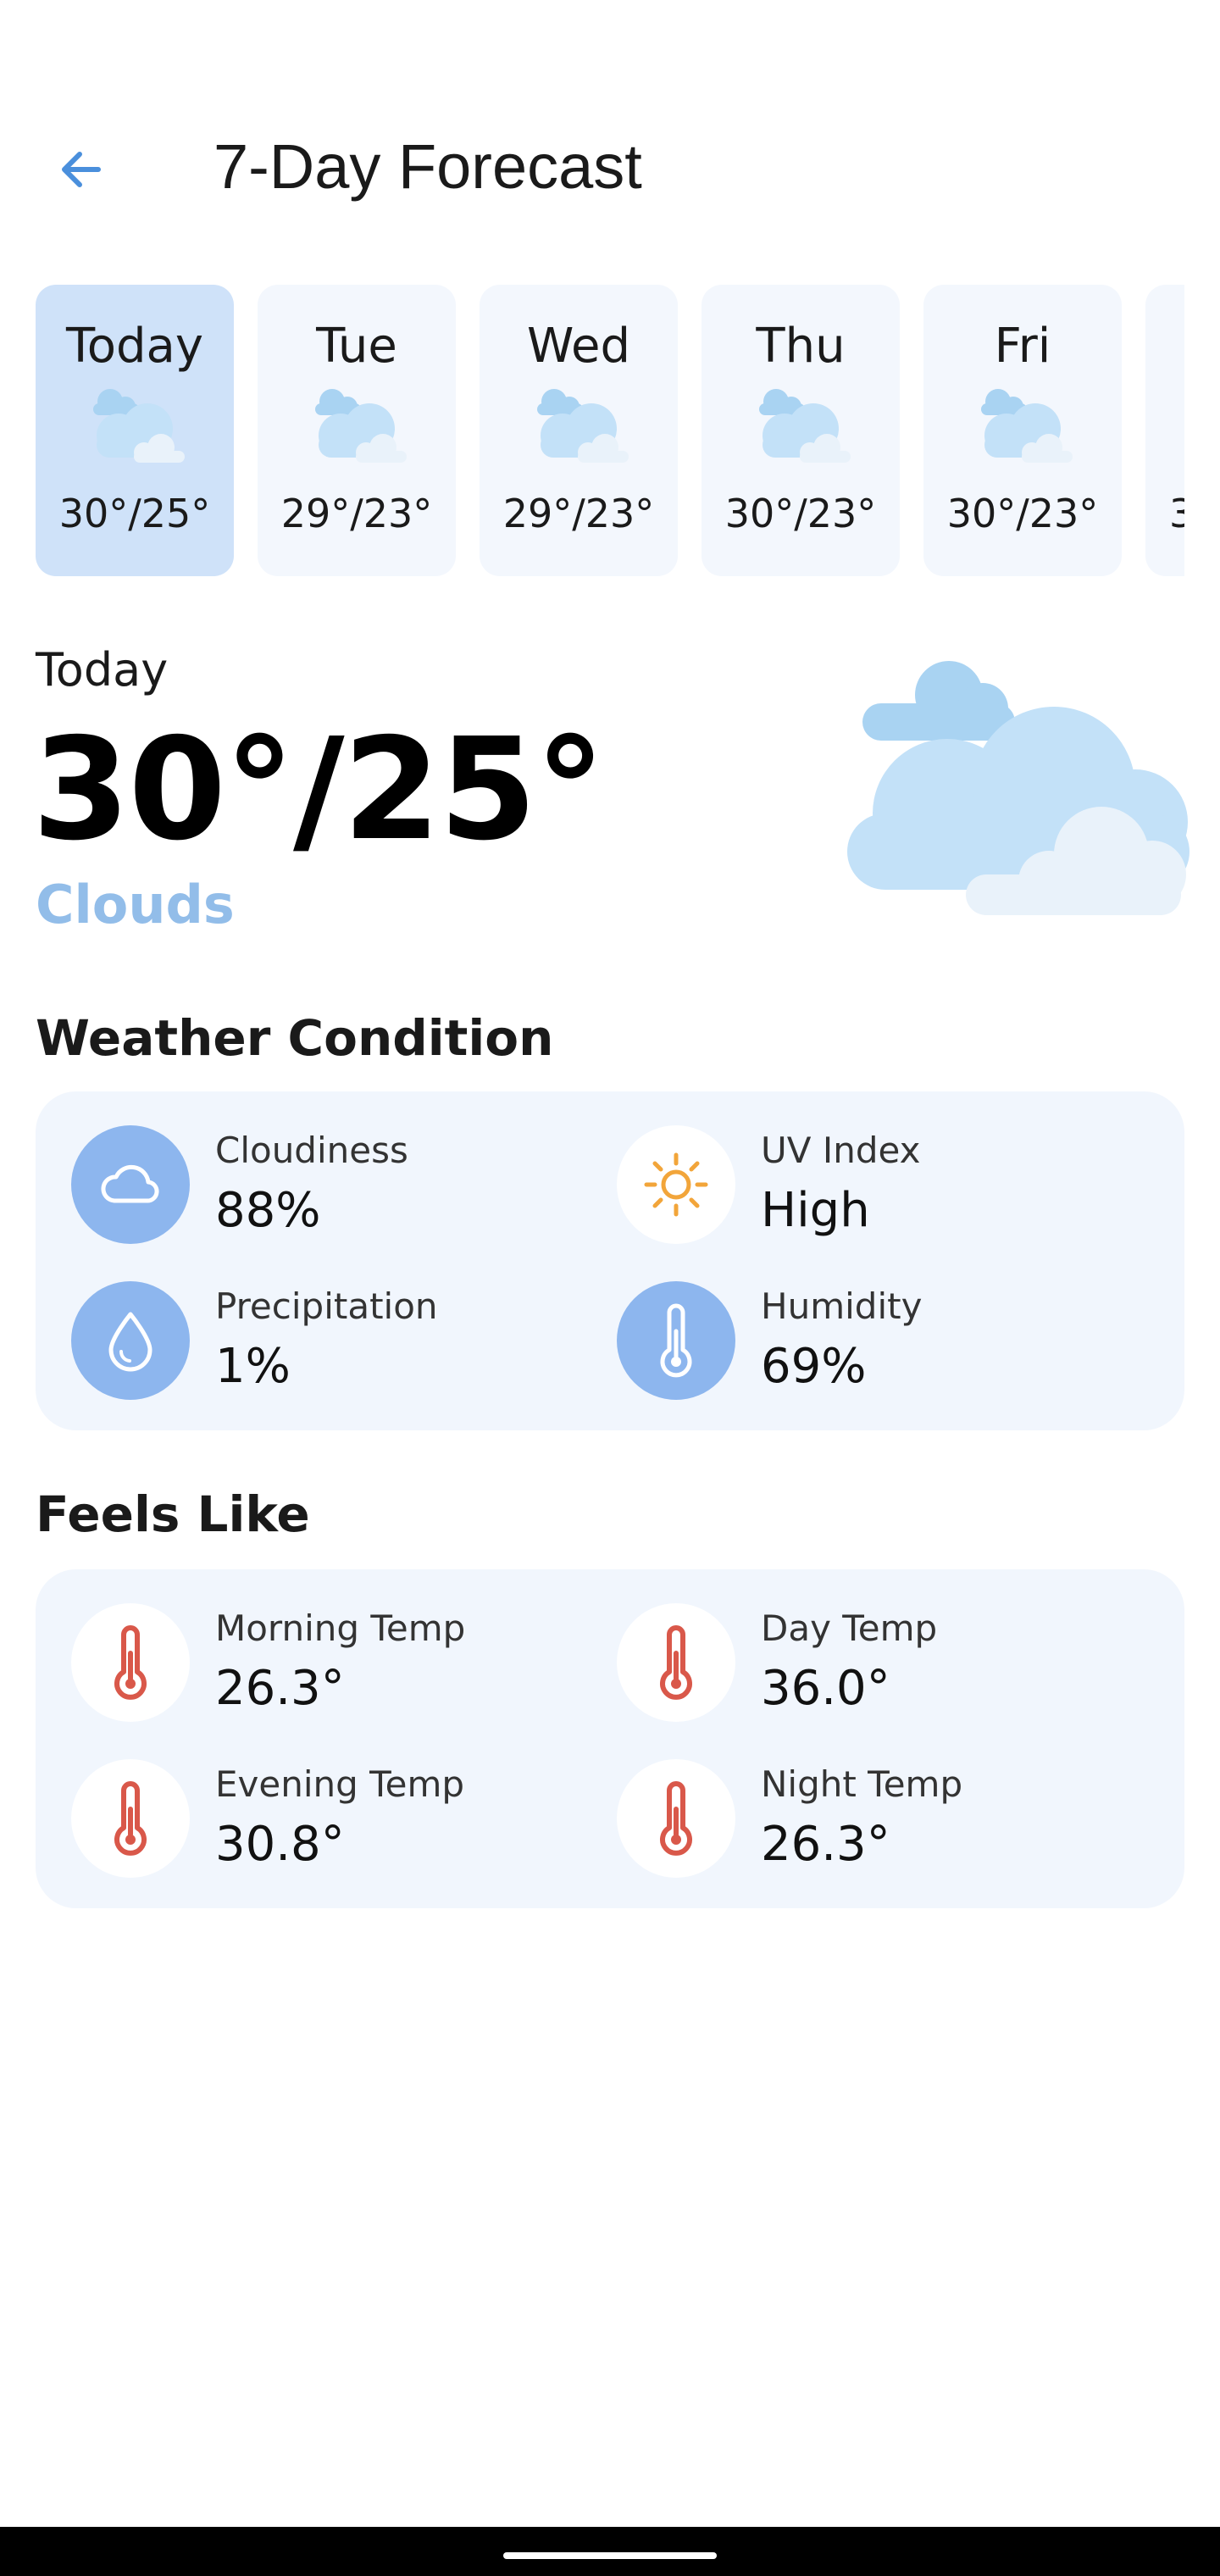 The height and width of the screenshot is (2576, 1220). What do you see at coordinates (428, 166) in the screenshot?
I see `page-title: 7-Day Forecast` at bounding box center [428, 166].